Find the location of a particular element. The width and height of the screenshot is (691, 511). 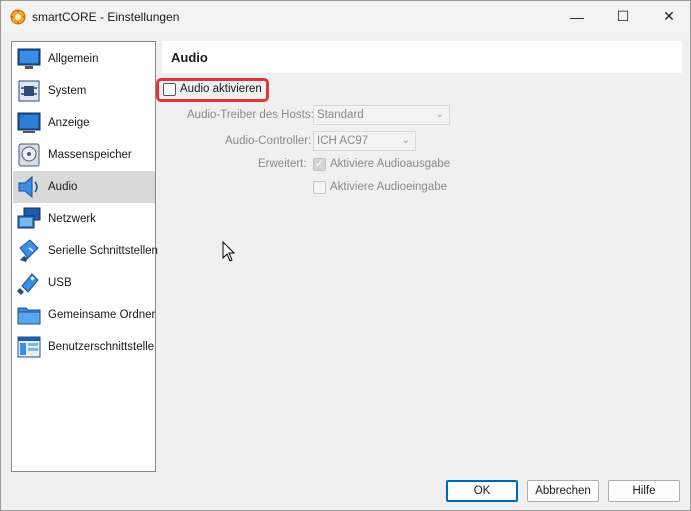

host-driver-value: Standard is located at coordinates (340, 115).